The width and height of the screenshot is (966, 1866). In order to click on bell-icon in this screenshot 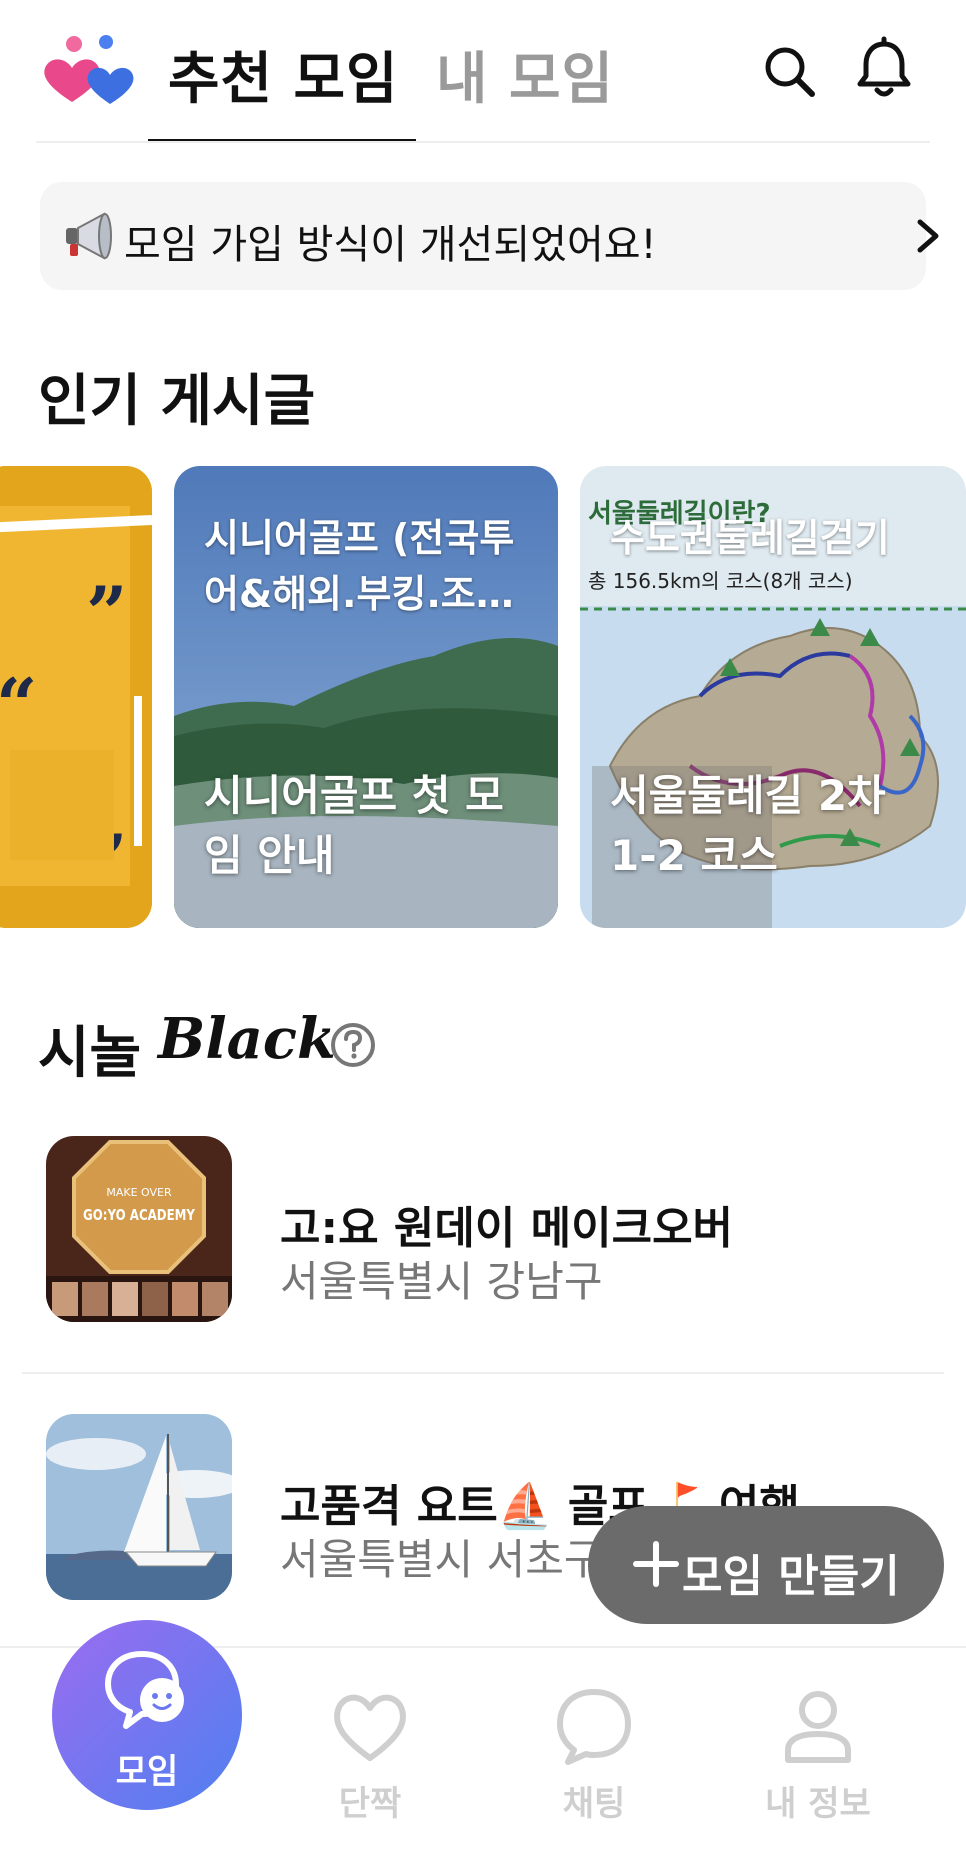, I will do `click(884, 68)`.